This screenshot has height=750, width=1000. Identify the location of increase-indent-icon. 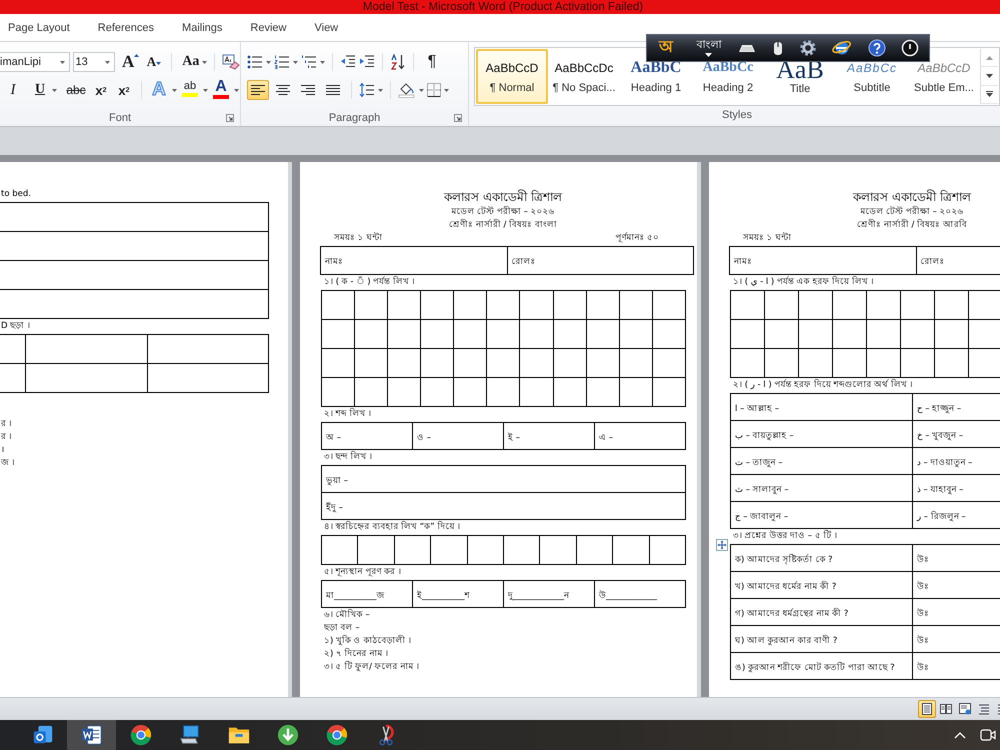
(367, 62).